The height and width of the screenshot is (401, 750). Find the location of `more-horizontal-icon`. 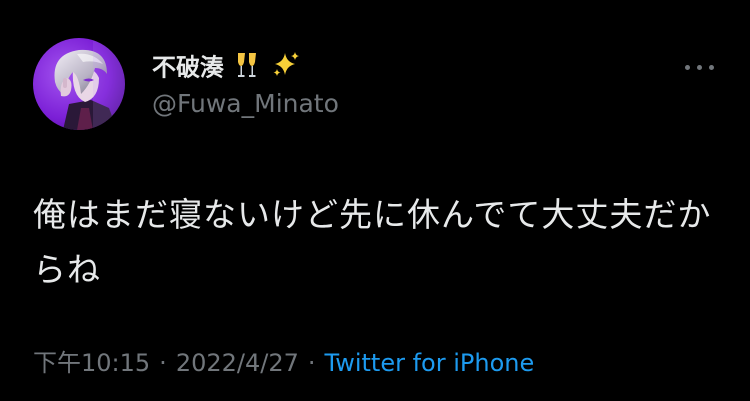

more-horizontal-icon is located at coordinates (700, 68).